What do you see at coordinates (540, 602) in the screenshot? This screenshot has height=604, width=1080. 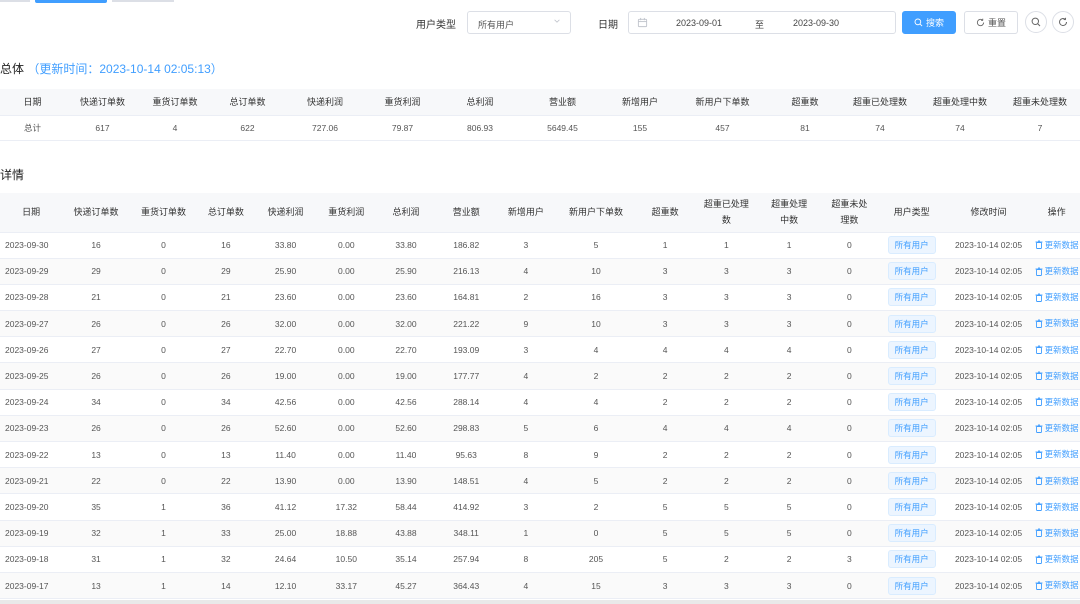 I see `horizontal-scrollbar` at bounding box center [540, 602].